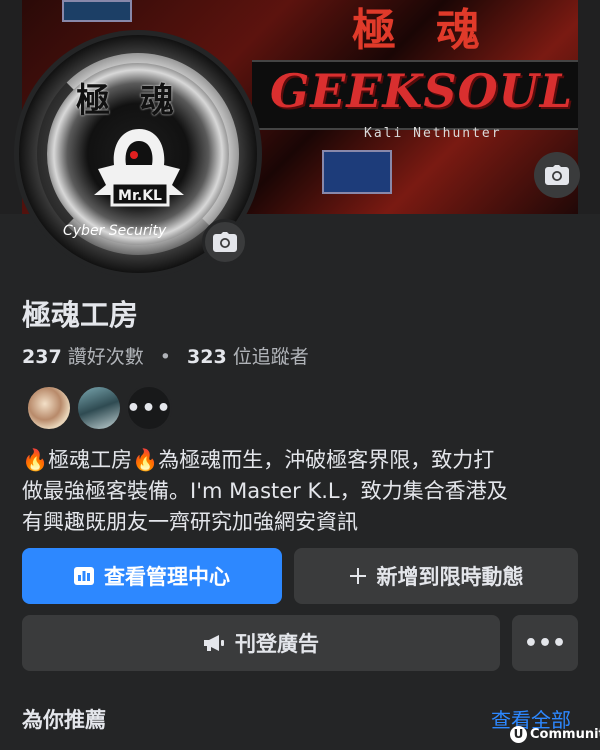  I want to click on add-to-story-button: 新增到限時動態, so click(436, 576).